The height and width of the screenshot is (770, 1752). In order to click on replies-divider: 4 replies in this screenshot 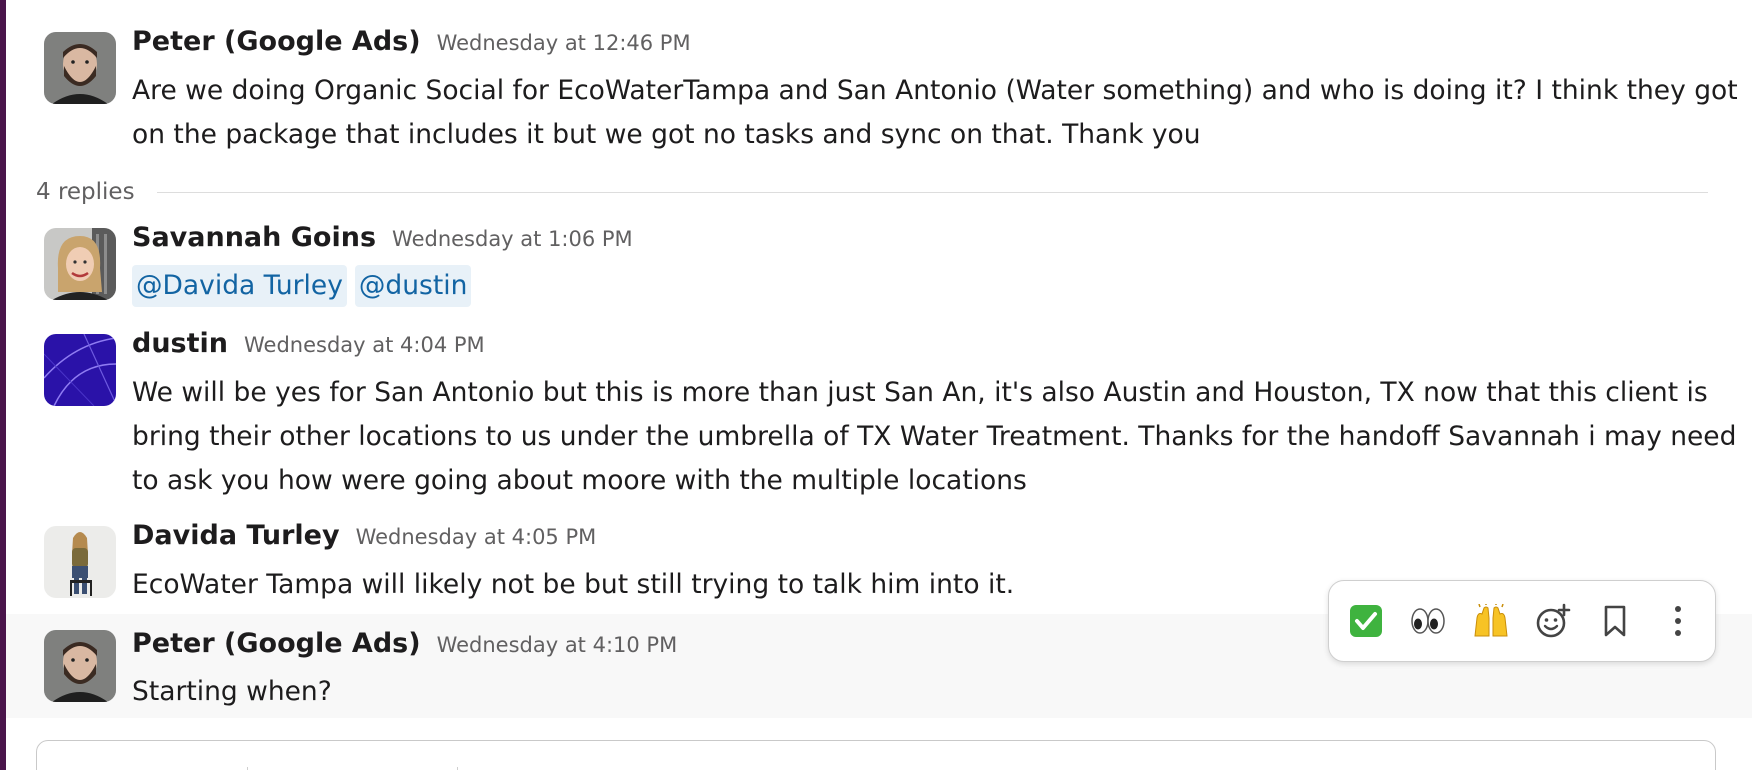, I will do `click(872, 192)`.